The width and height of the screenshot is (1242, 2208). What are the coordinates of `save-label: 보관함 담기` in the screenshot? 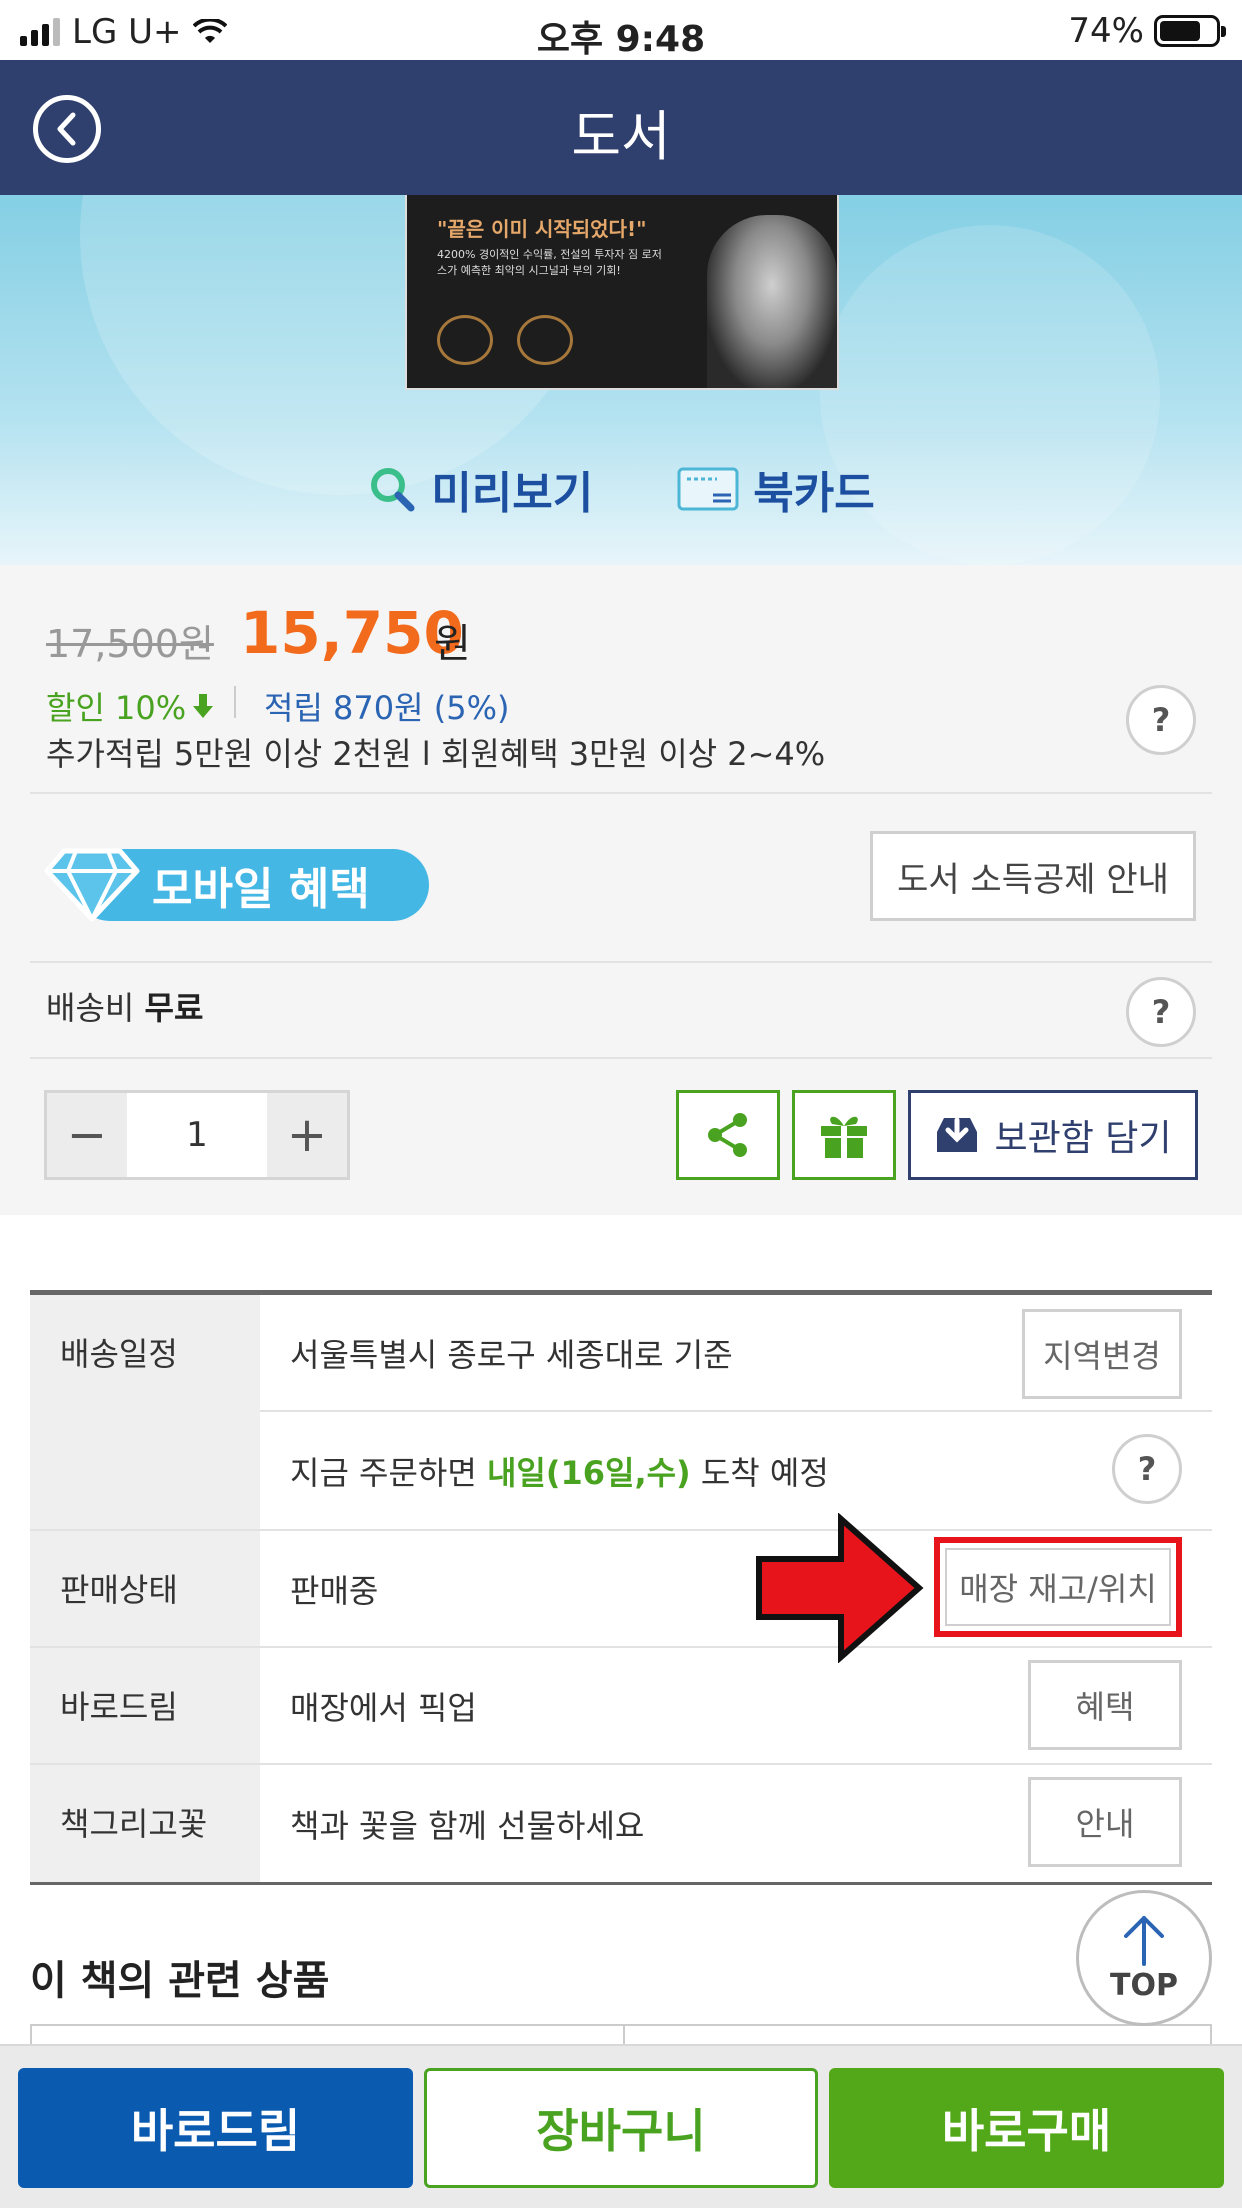 It's located at (1083, 1138).